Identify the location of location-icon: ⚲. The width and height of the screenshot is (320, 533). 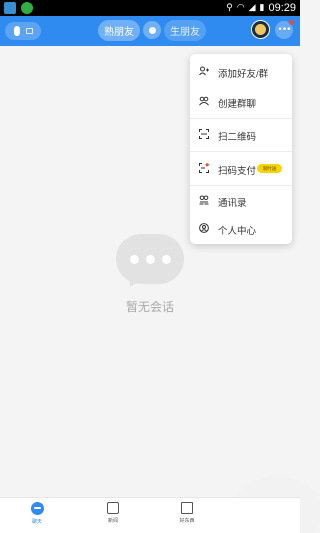
(229, 8).